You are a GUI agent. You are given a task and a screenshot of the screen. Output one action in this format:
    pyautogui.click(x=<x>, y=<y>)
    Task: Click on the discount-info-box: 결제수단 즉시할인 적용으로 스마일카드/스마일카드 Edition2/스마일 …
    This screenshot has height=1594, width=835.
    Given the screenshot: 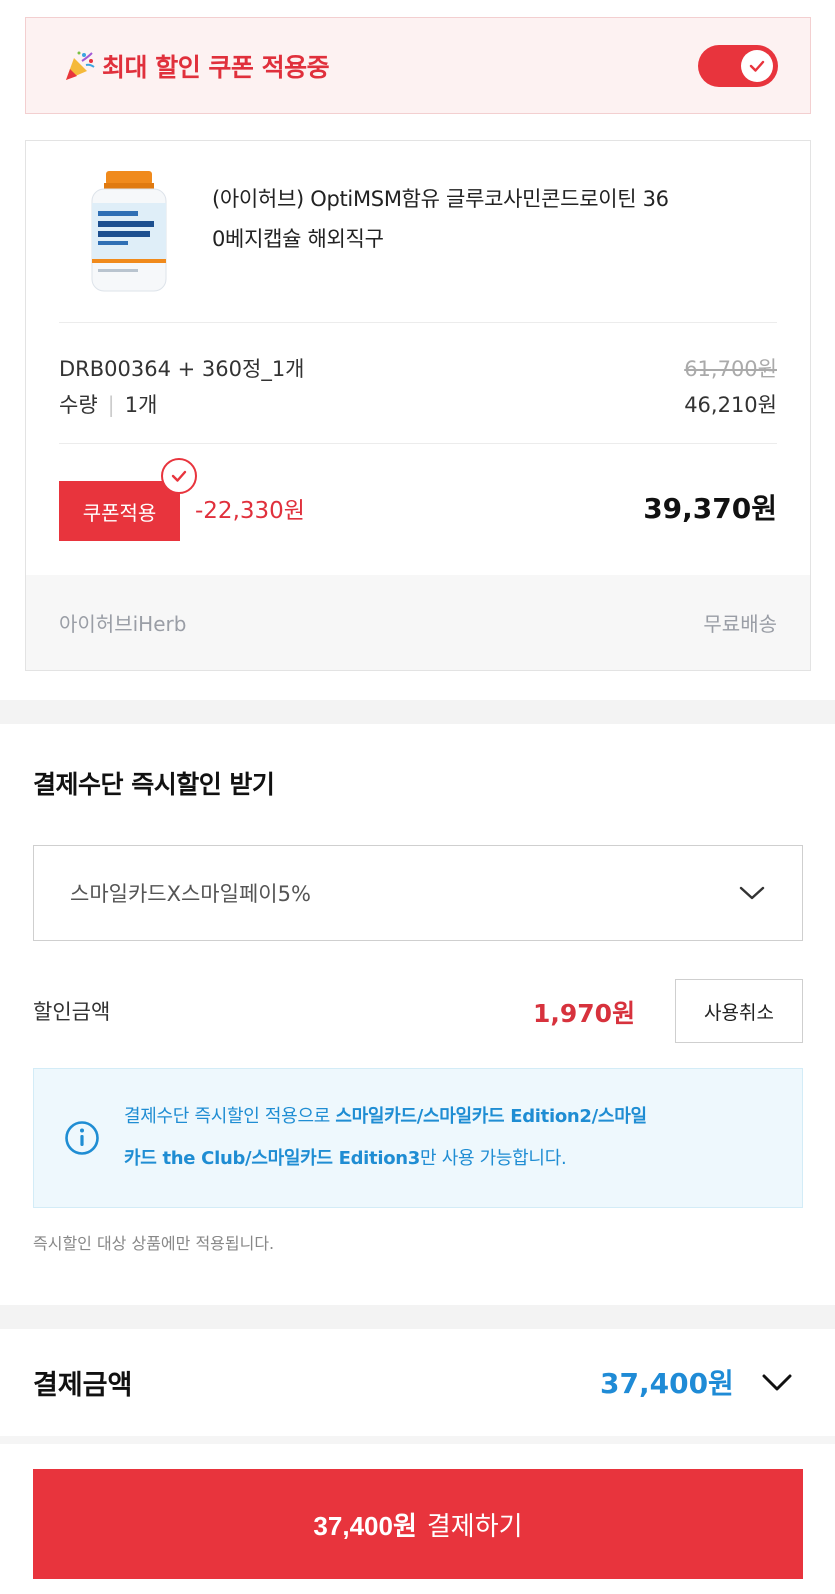 What is the action you would take?
    pyautogui.click(x=418, y=1138)
    